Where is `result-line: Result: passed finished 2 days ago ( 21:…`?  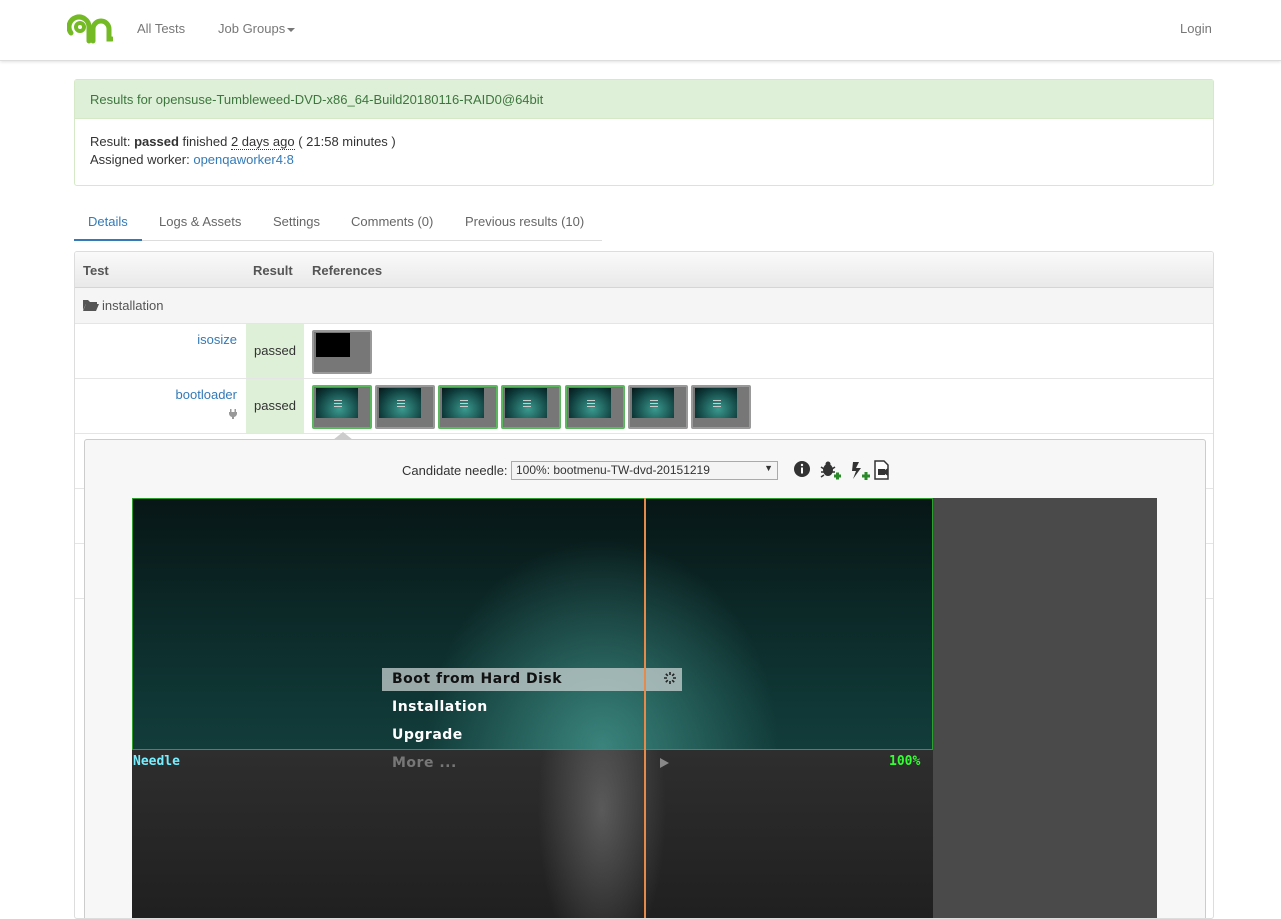 result-line: Result: passed finished 2 days ago ( 21:… is located at coordinates (644, 142).